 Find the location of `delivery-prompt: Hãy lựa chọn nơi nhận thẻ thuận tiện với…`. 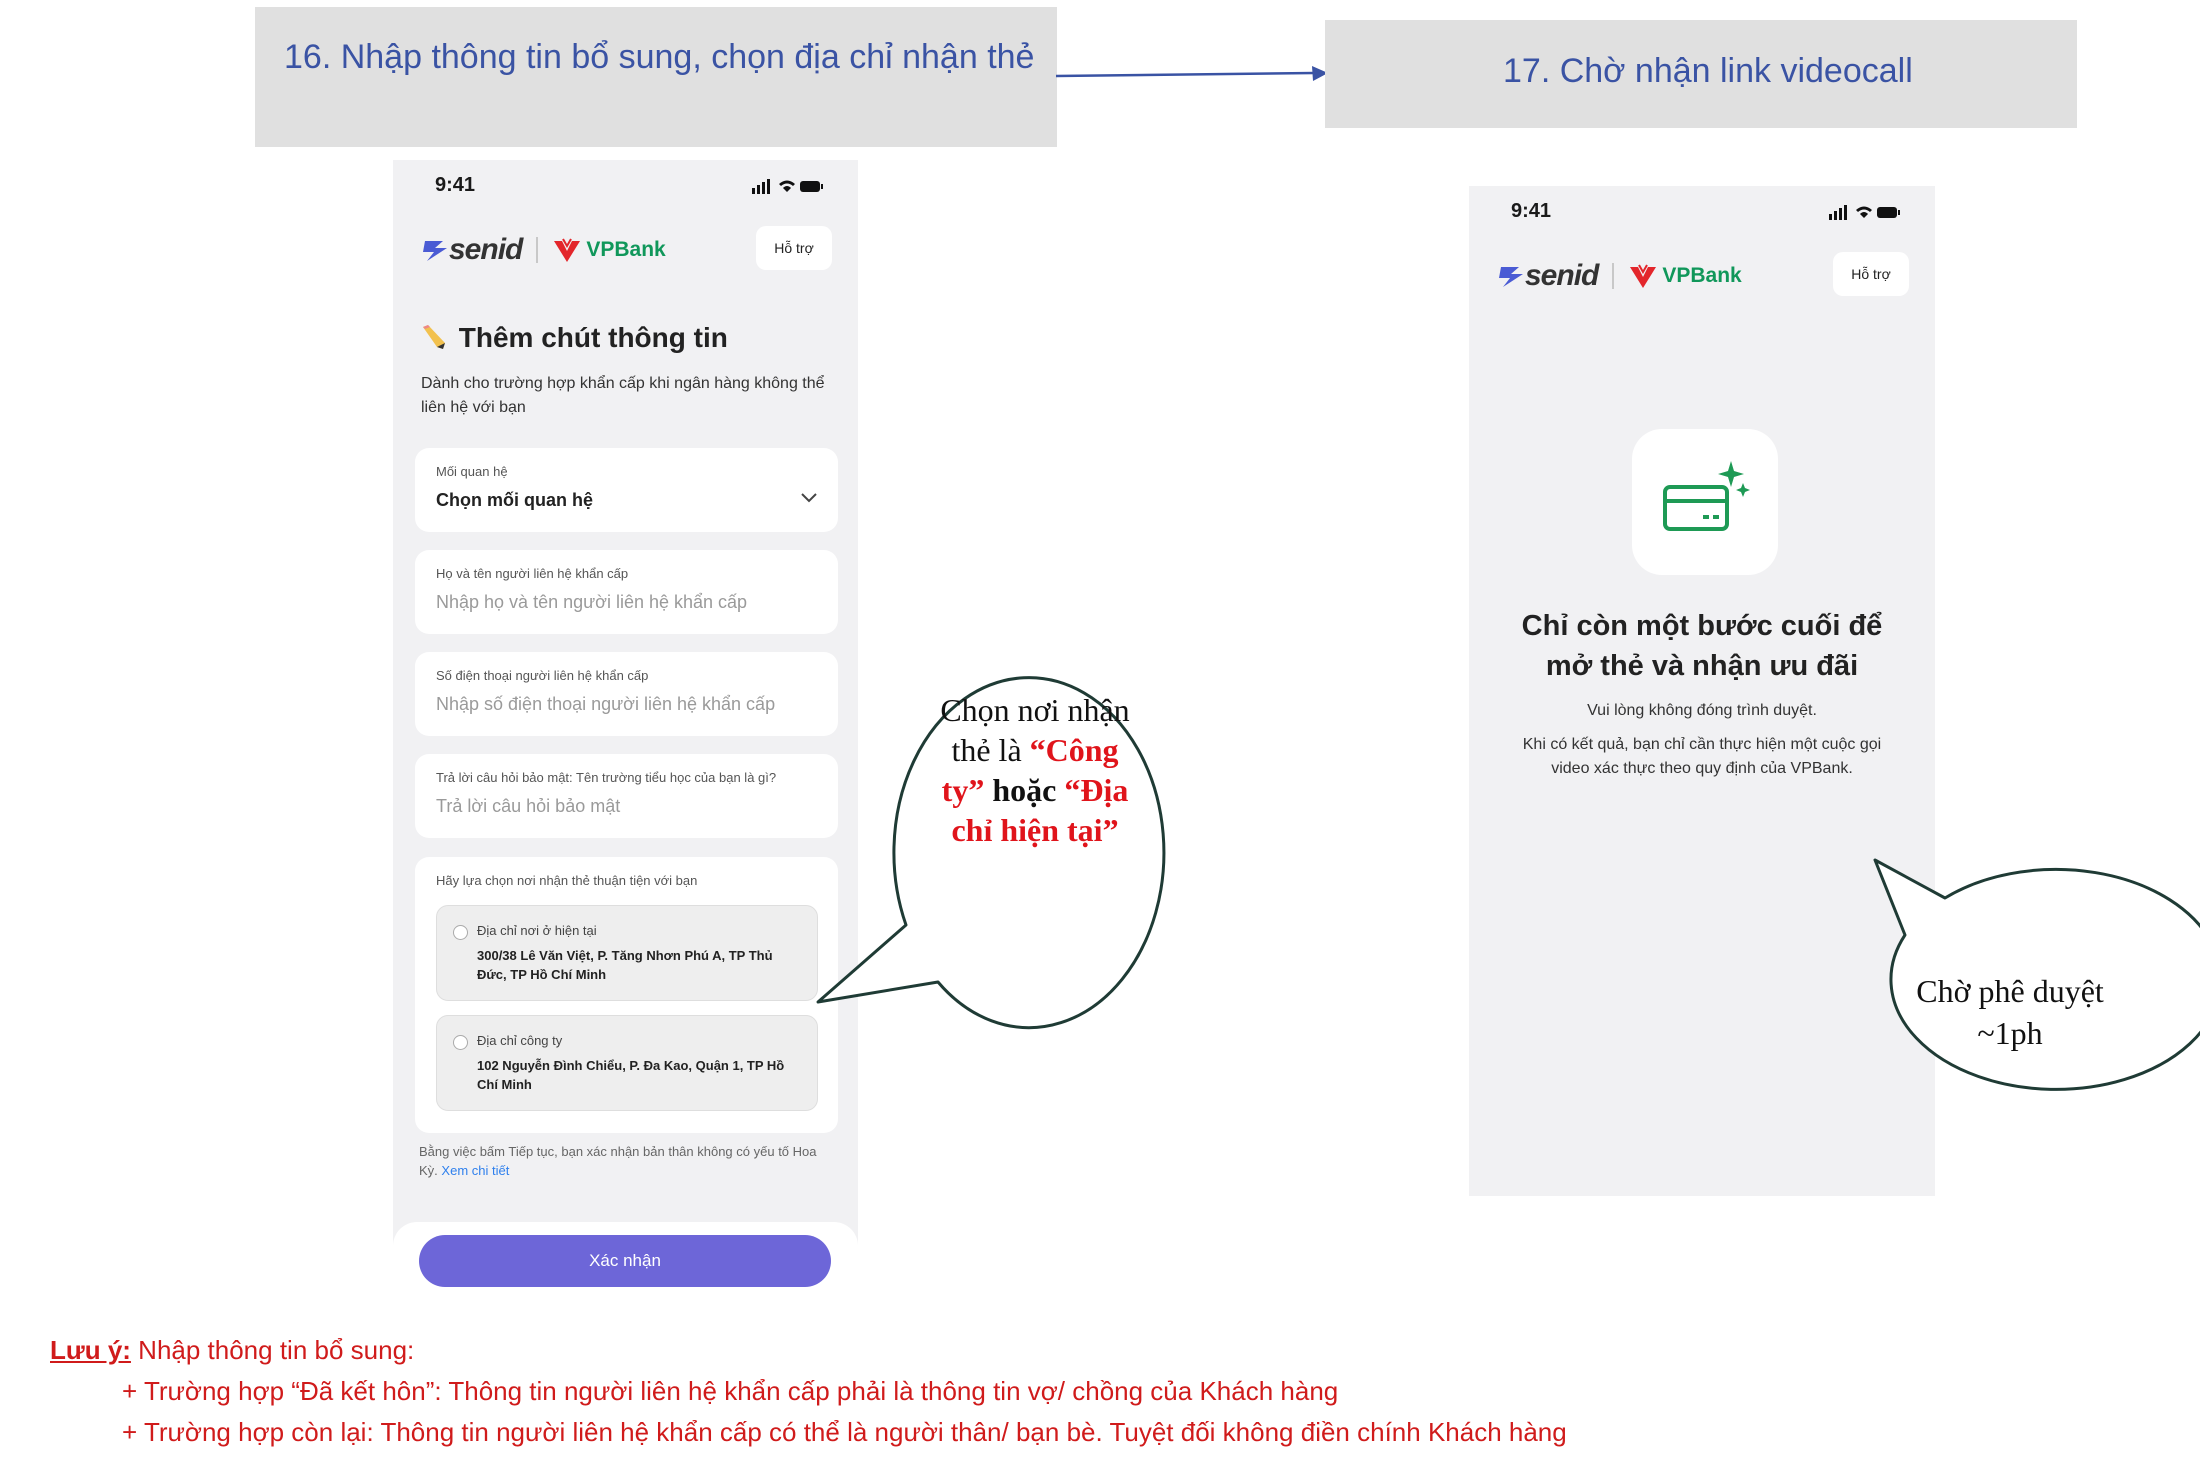

delivery-prompt: Hãy lựa chọn nơi nhận thẻ thuận tiện với… is located at coordinates (567, 880).